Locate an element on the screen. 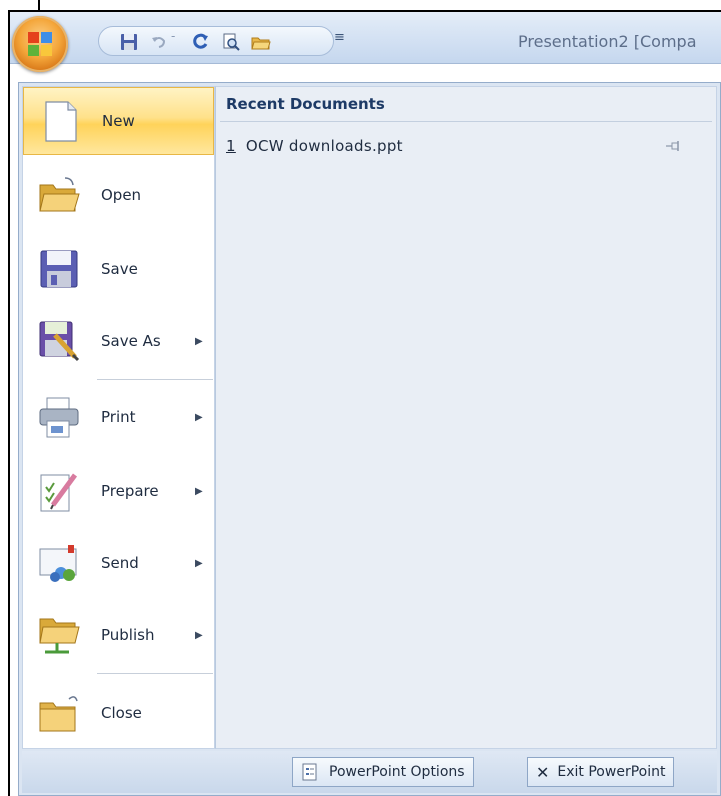 This screenshot has width=721, height=796. menu-item-save: Save is located at coordinates (118, 269).